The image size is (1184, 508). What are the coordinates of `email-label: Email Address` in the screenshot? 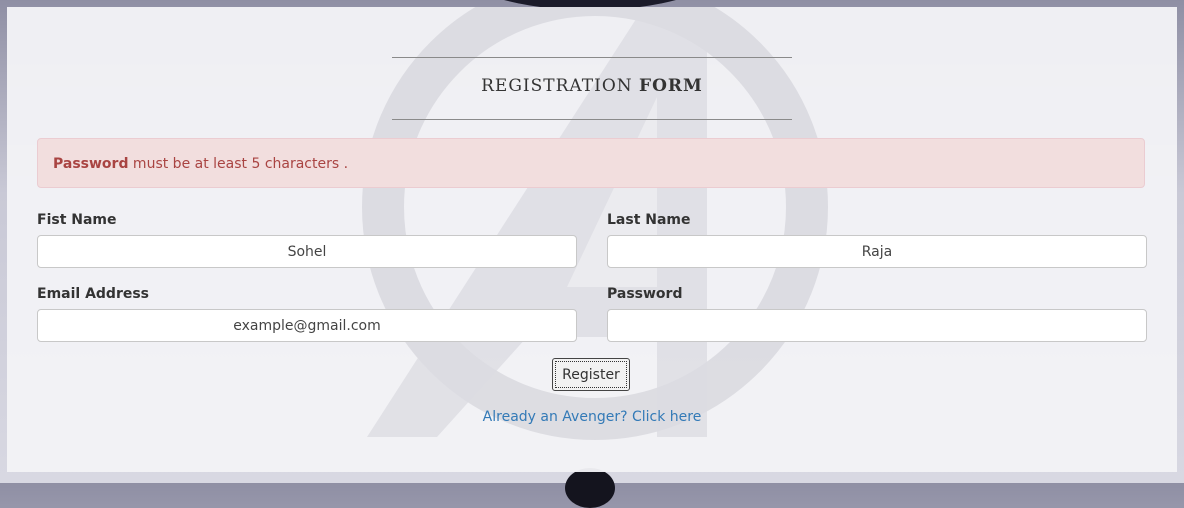 It's located at (93, 294).